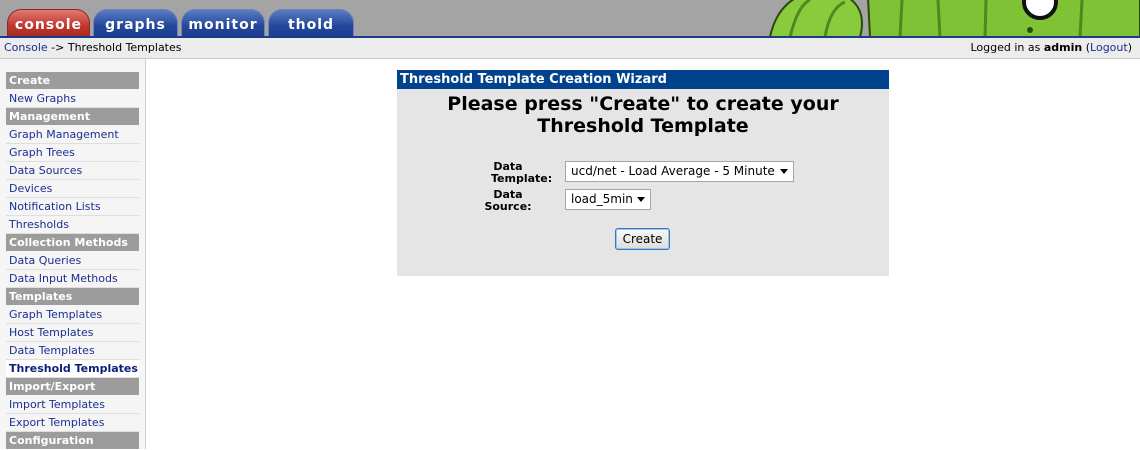 This screenshot has width=1140, height=450. Describe the element at coordinates (72, 423) in the screenshot. I see `sidebar-item-export-templates: Export Templates` at that location.